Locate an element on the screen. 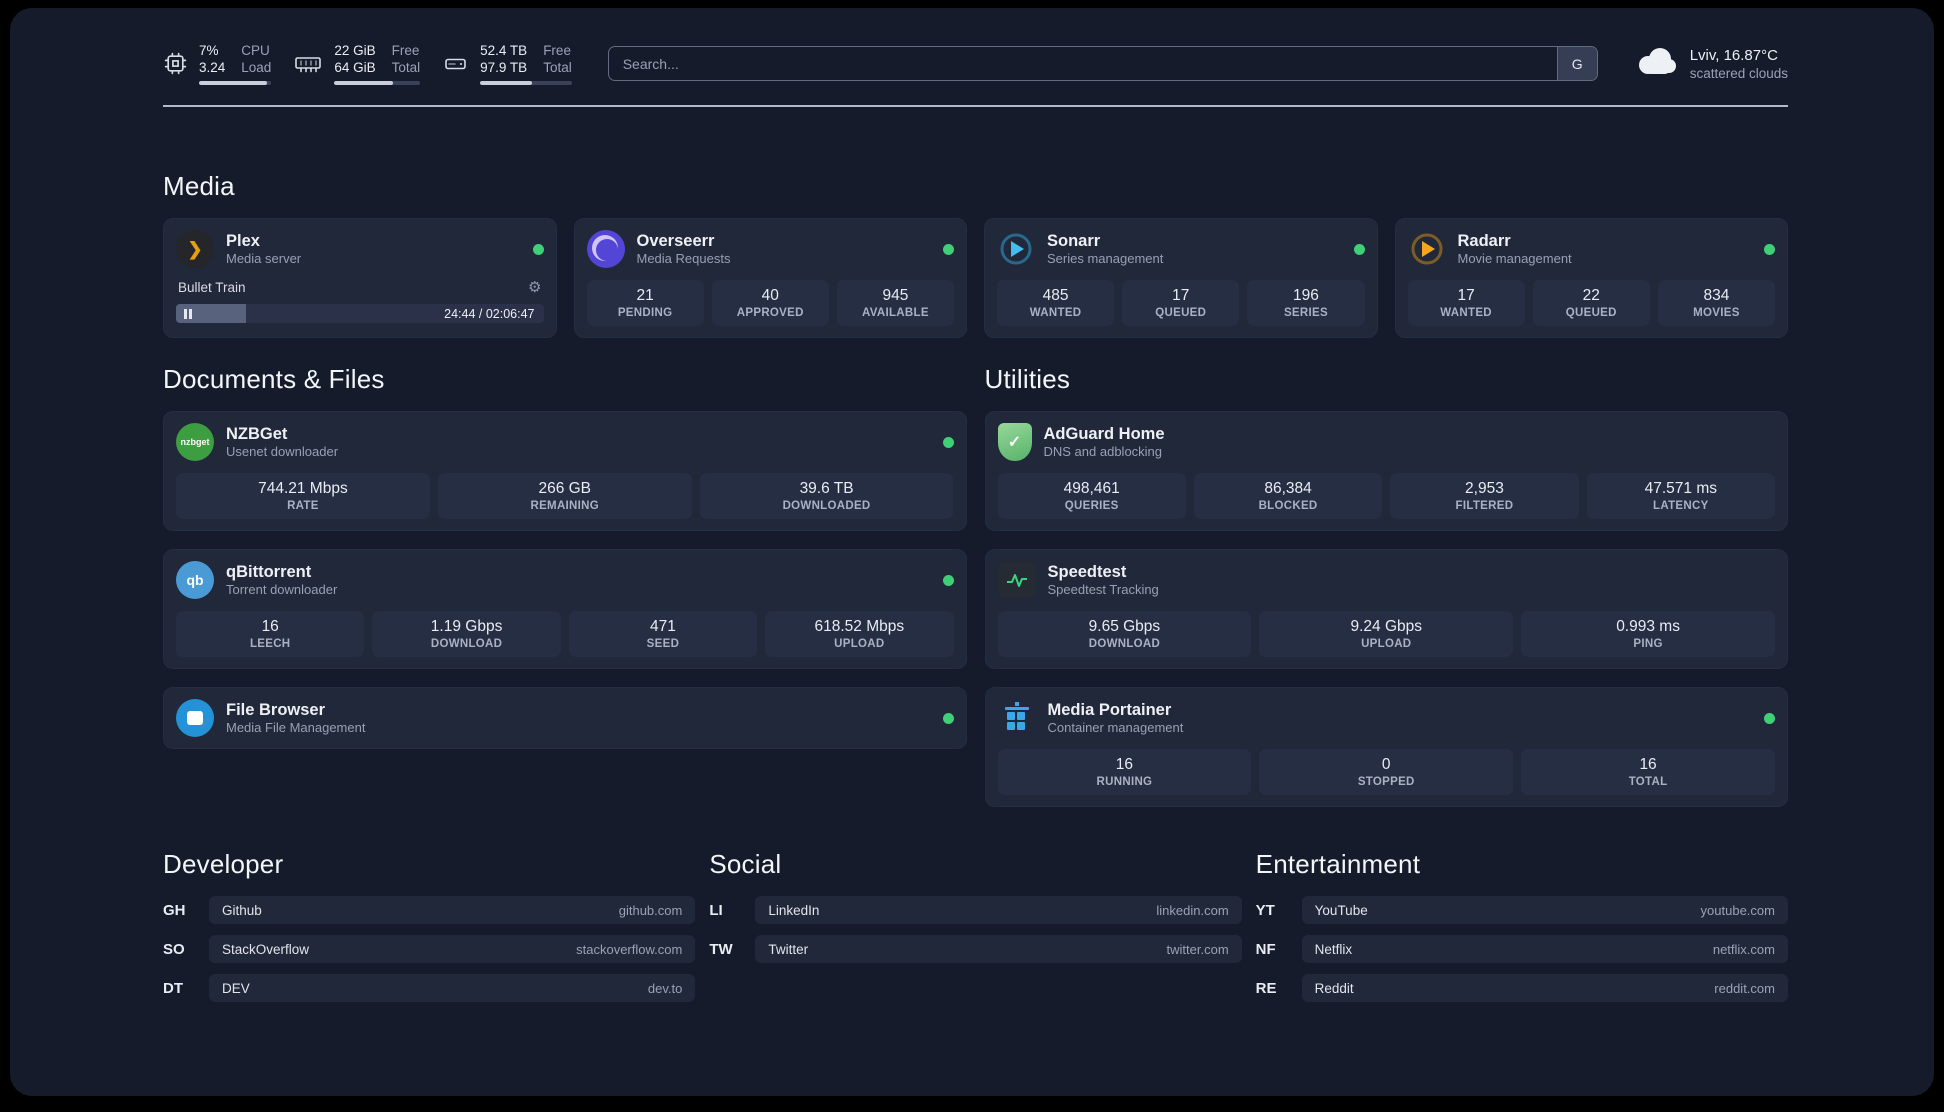 The width and height of the screenshot is (1944, 1112). filebrowser-card: File Browser Media File Management is located at coordinates (565, 718).